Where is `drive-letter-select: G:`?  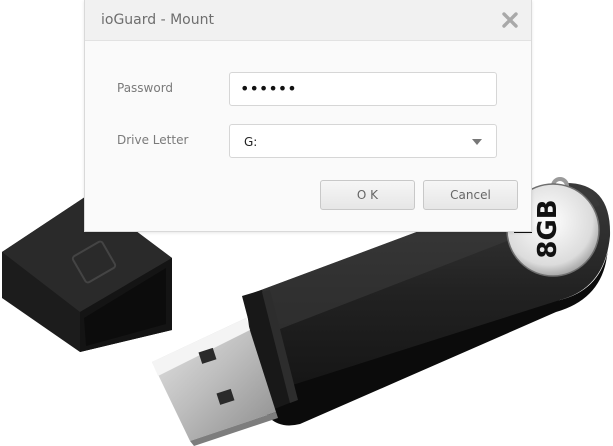 drive-letter-select: G: is located at coordinates (363, 141).